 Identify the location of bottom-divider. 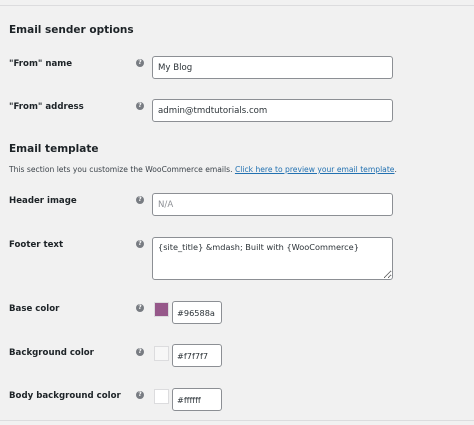
(237, 420).